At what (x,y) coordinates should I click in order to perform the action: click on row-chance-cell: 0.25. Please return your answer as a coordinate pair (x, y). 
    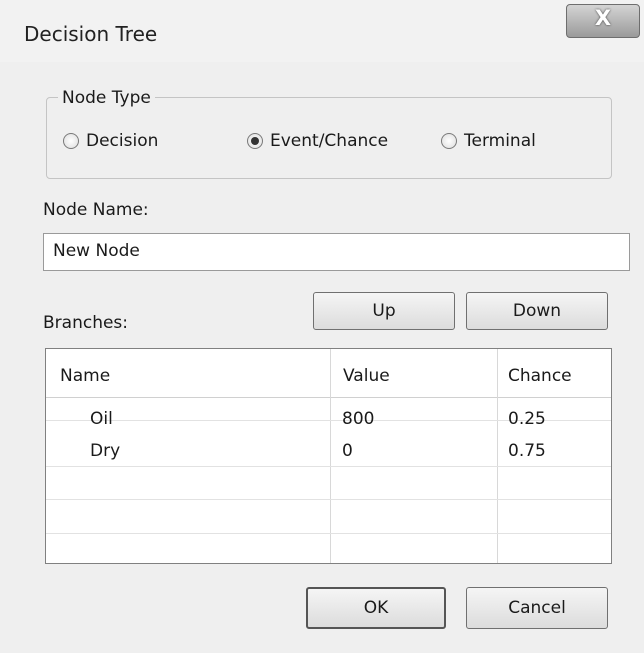
    Looking at the image, I should click on (527, 419).